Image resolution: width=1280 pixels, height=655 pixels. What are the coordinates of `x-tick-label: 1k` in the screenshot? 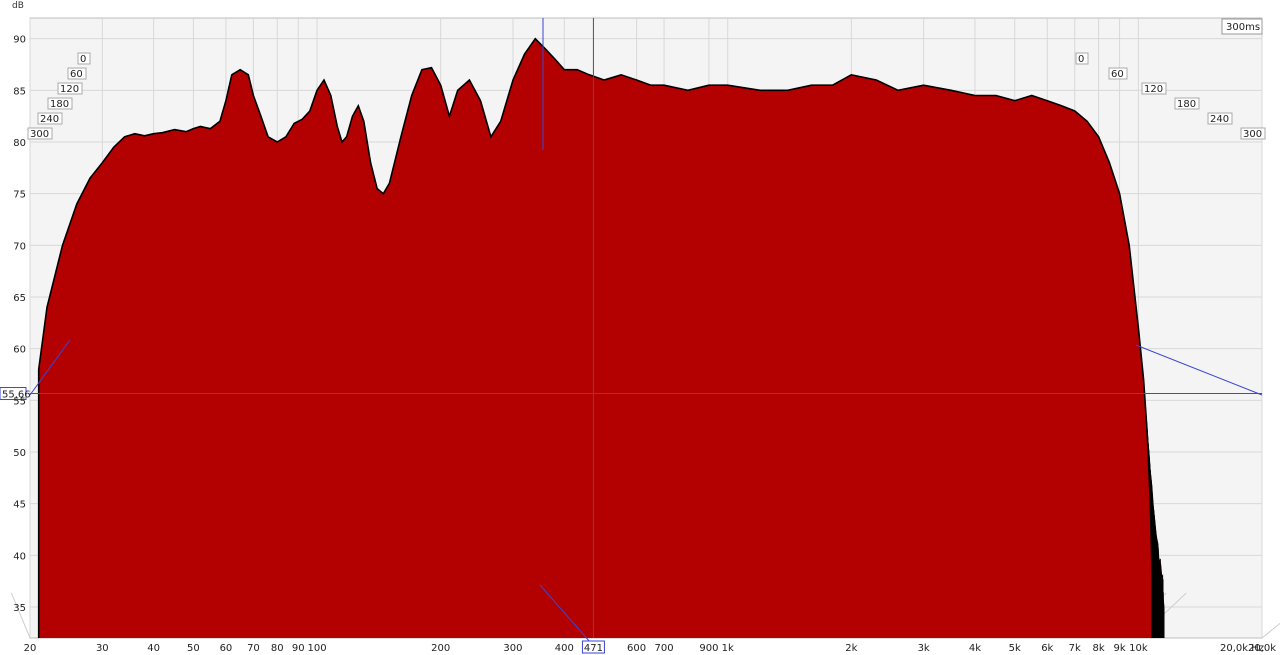 It's located at (728, 648).